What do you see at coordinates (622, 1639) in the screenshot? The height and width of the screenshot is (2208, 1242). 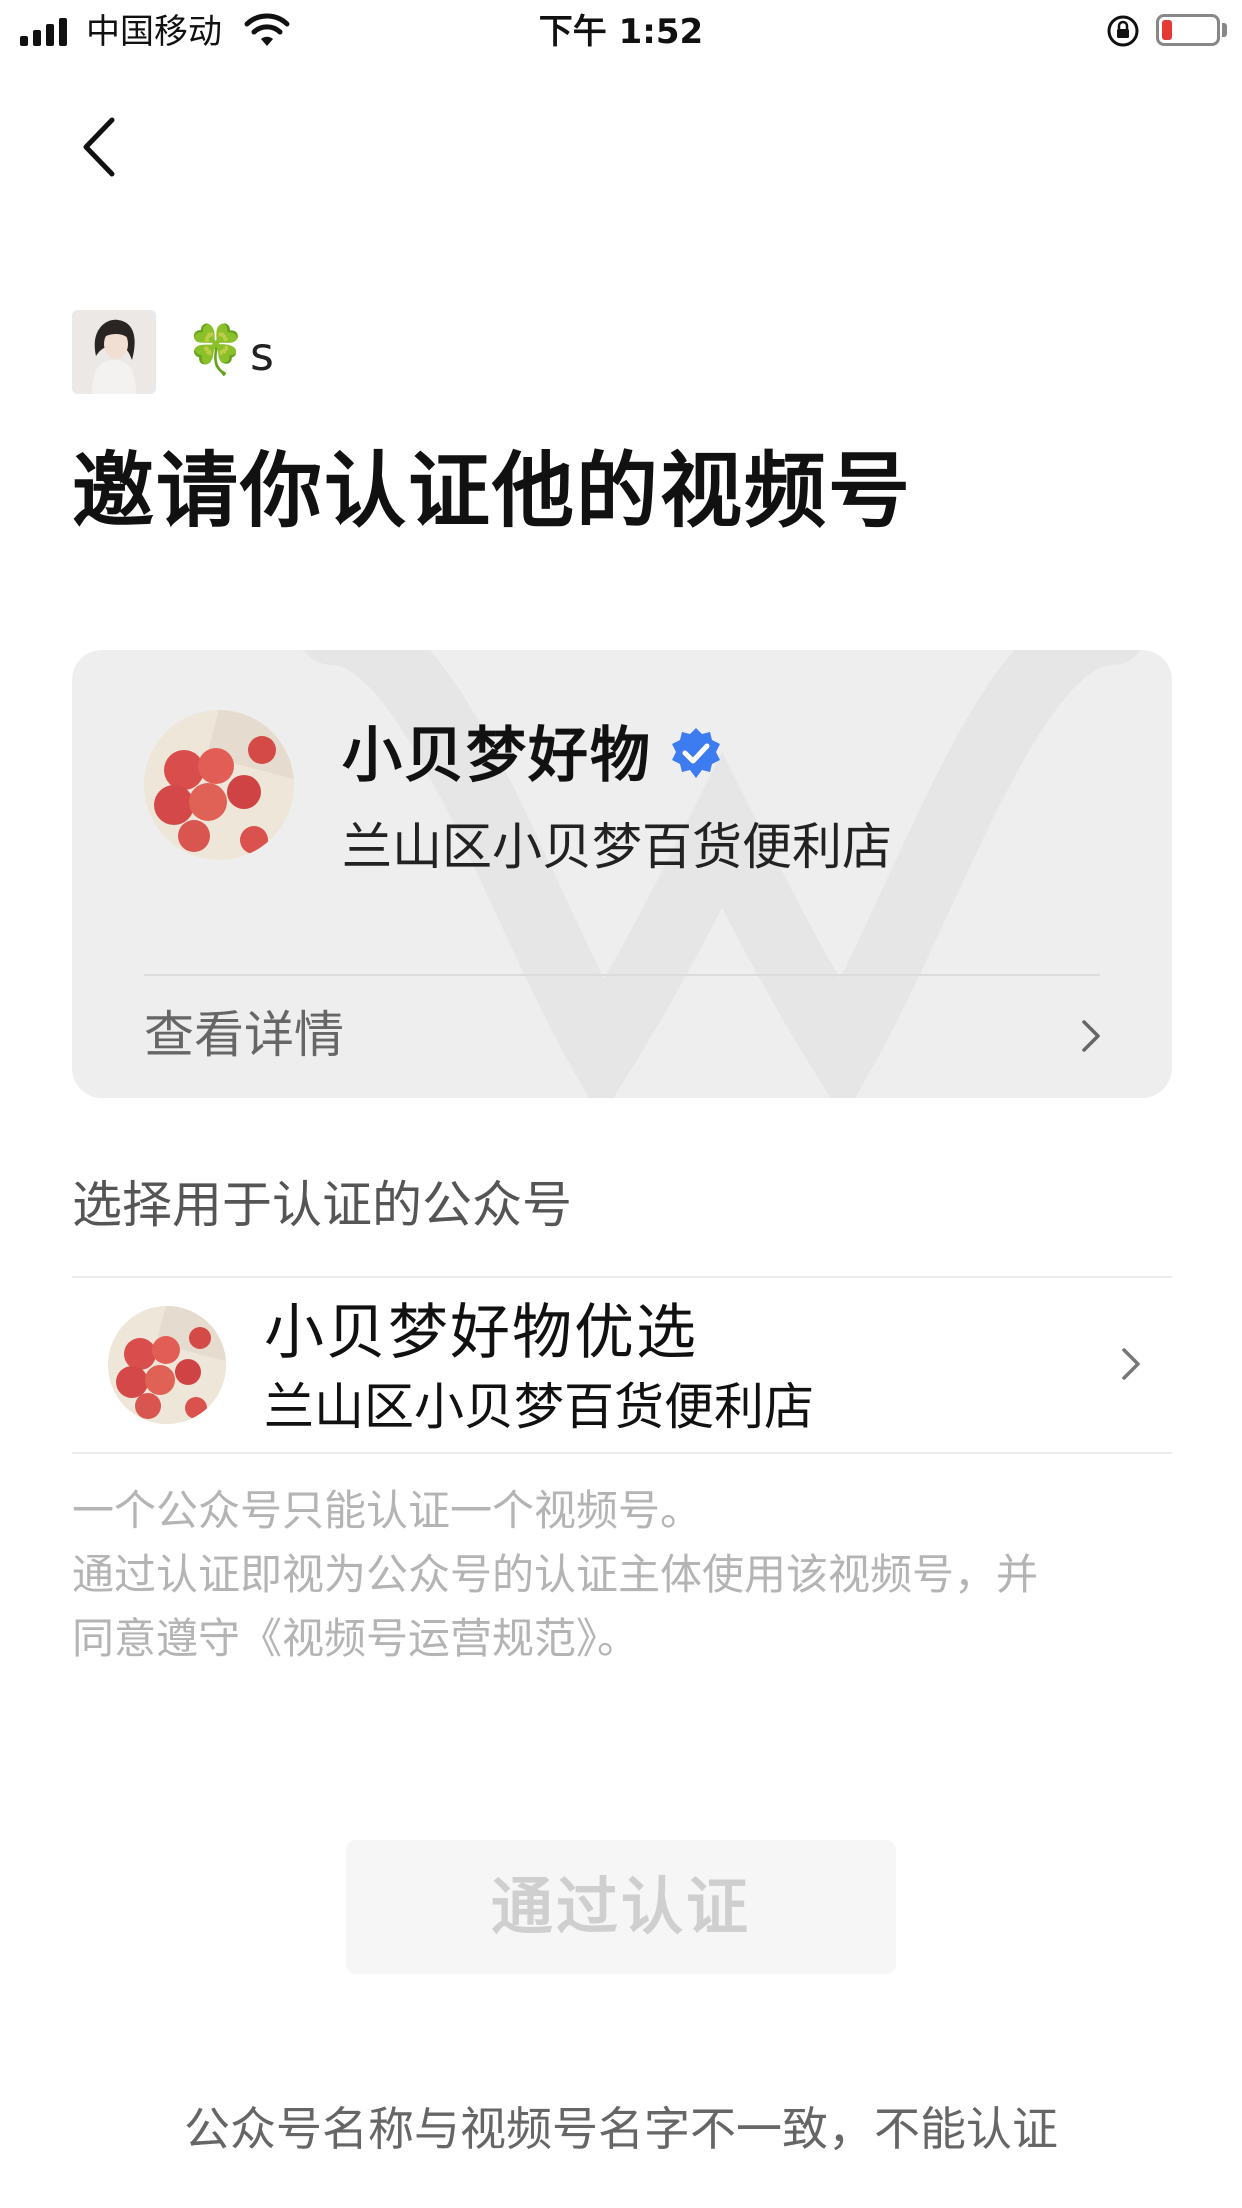 I see `note-line: 同意遵守《视频号运营规范》。` at bounding box center [622, 1639].